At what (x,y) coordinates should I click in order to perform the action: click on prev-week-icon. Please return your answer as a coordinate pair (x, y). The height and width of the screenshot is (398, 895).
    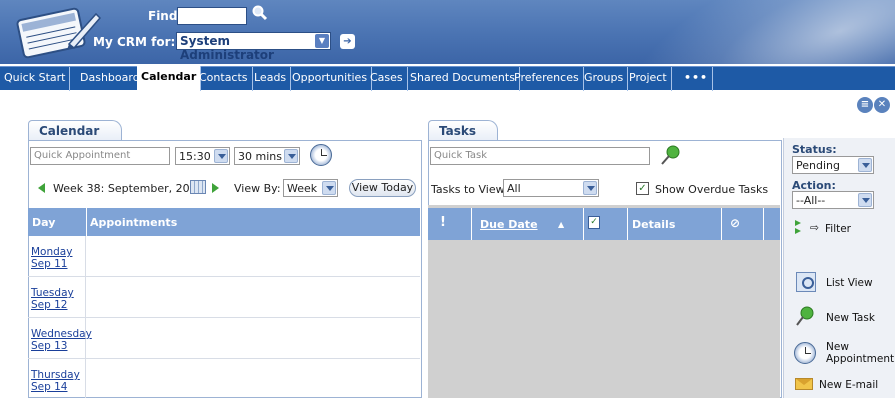
    Looking at the image, I should click on (41, 188).